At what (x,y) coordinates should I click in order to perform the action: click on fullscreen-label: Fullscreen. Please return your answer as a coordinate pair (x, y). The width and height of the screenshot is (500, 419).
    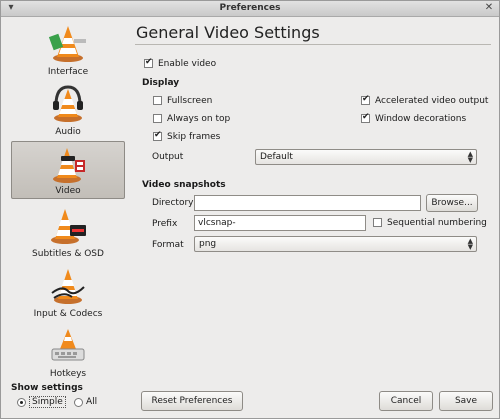
    Looking at the image, I should click on (190, 100).